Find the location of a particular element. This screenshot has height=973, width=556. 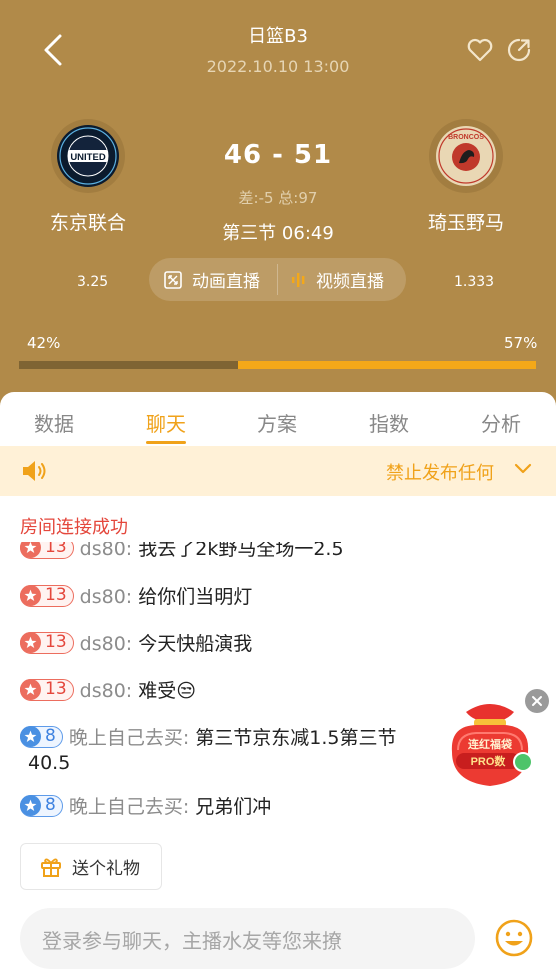

notice-text: 禁止发布任何 is located at coordinates (440, 473).